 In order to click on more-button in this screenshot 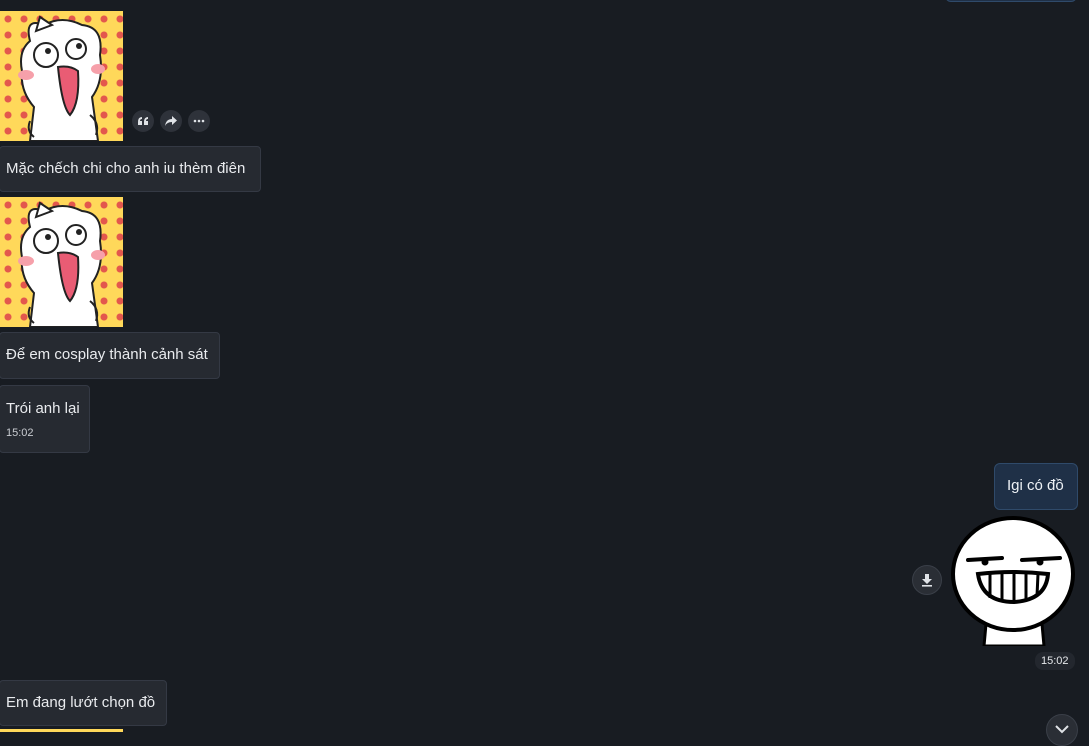, I will do `click(199, 121)`.